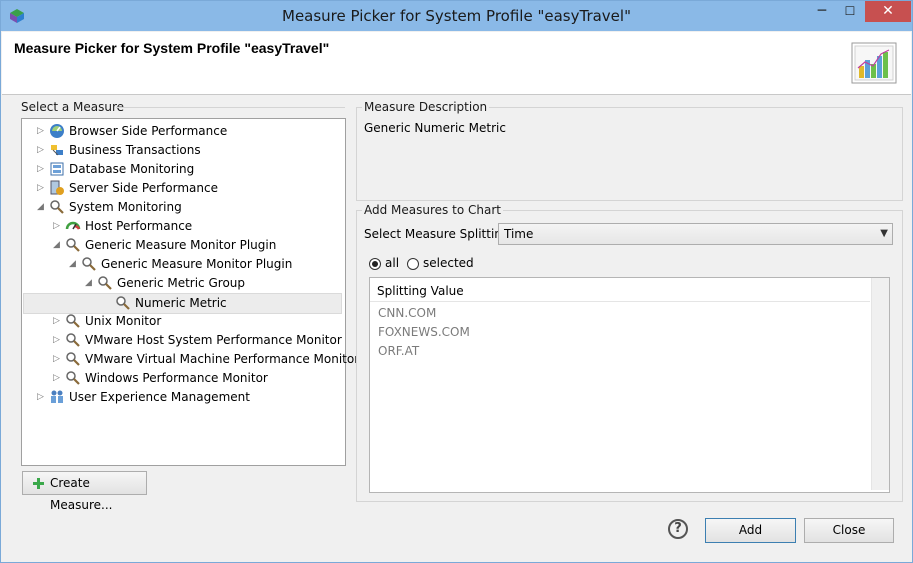  Describe the element at coordinates (139, 226) in the screenshot. I see `tree-item-label: Host Performance` at that location.